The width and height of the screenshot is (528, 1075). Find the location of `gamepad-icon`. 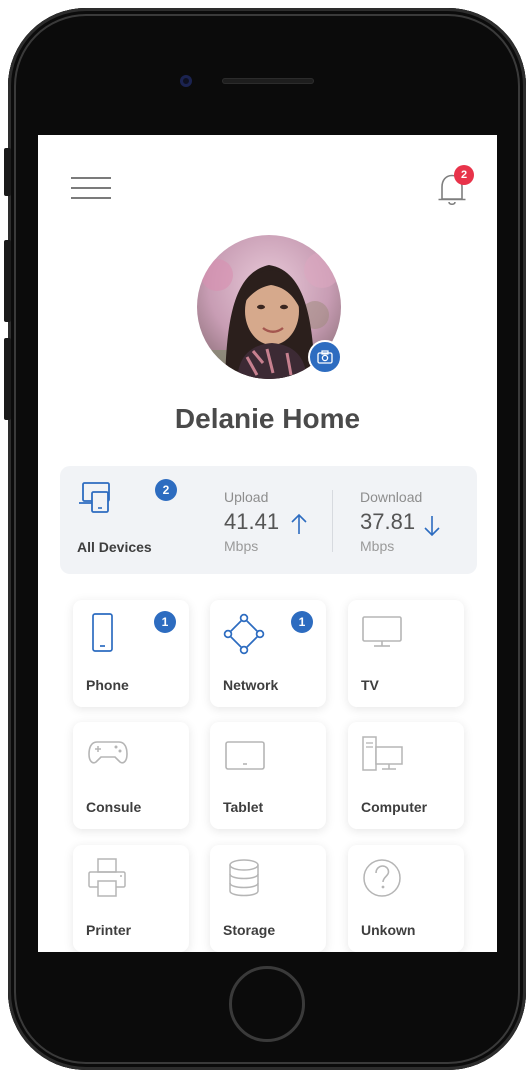

gamepad-icon is located at coordinates (108, 752).